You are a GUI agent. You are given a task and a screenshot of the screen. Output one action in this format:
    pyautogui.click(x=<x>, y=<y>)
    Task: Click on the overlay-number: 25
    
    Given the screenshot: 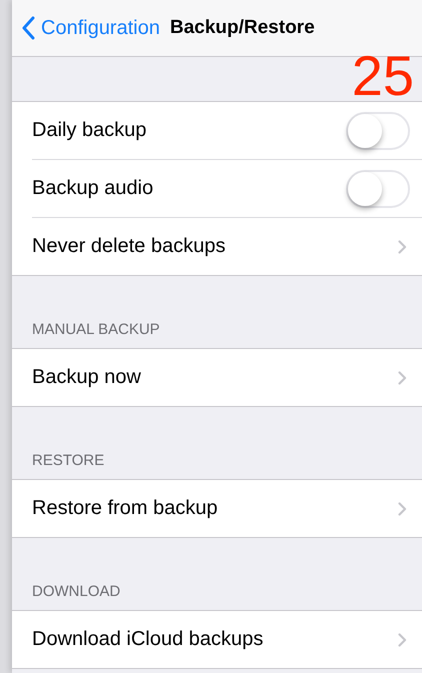 What is the action you would take?
    pyautogui.click(x=383, y=76)
    